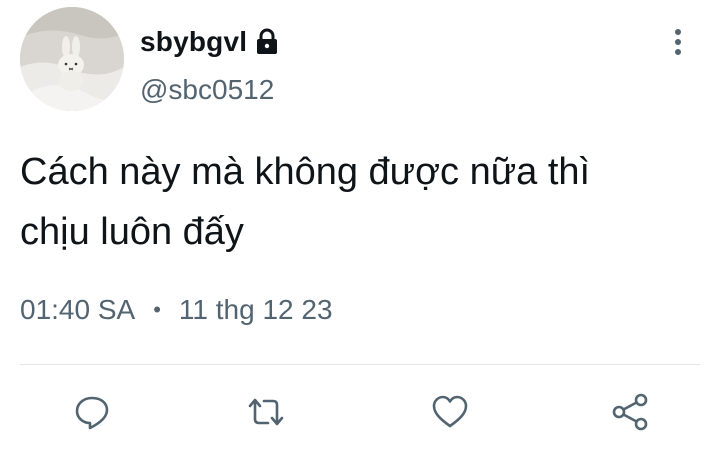  Describe the element at coordinates (176, 310) in the screenshot. I see `tweet-meta: 01:40 SA • 11 thg 12 23` at that location.